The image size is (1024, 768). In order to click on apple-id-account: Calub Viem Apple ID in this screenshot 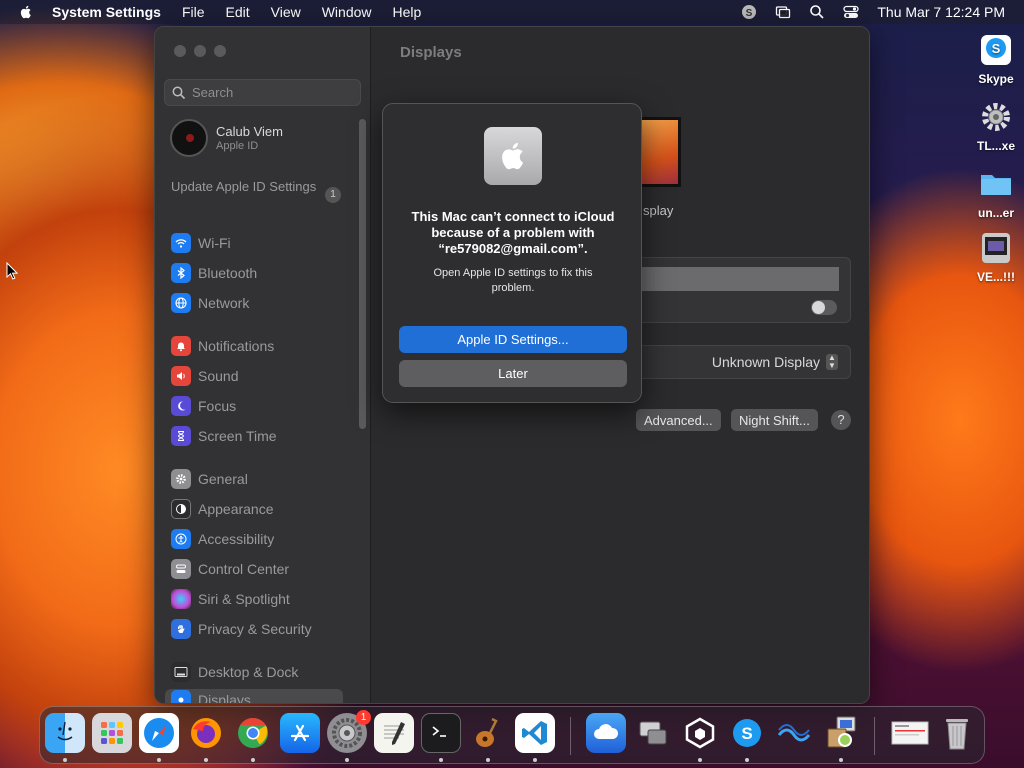, I will do `click(226, 138)`.